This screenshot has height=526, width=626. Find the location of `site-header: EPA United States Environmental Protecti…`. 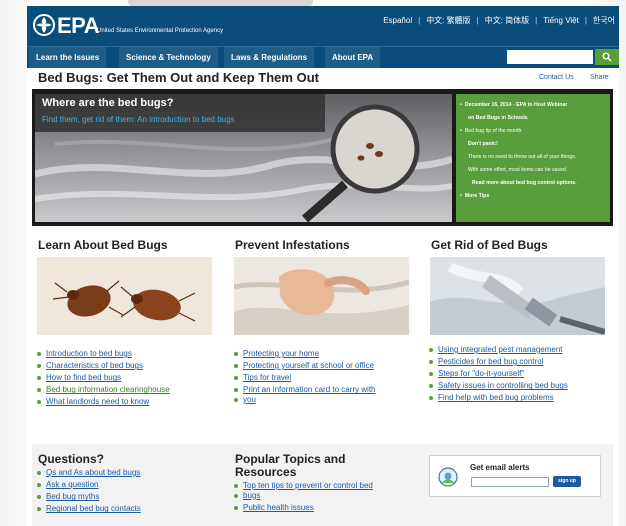

site-header: EPA United States Environmental Protecti… is located at coordinates (323, 26).